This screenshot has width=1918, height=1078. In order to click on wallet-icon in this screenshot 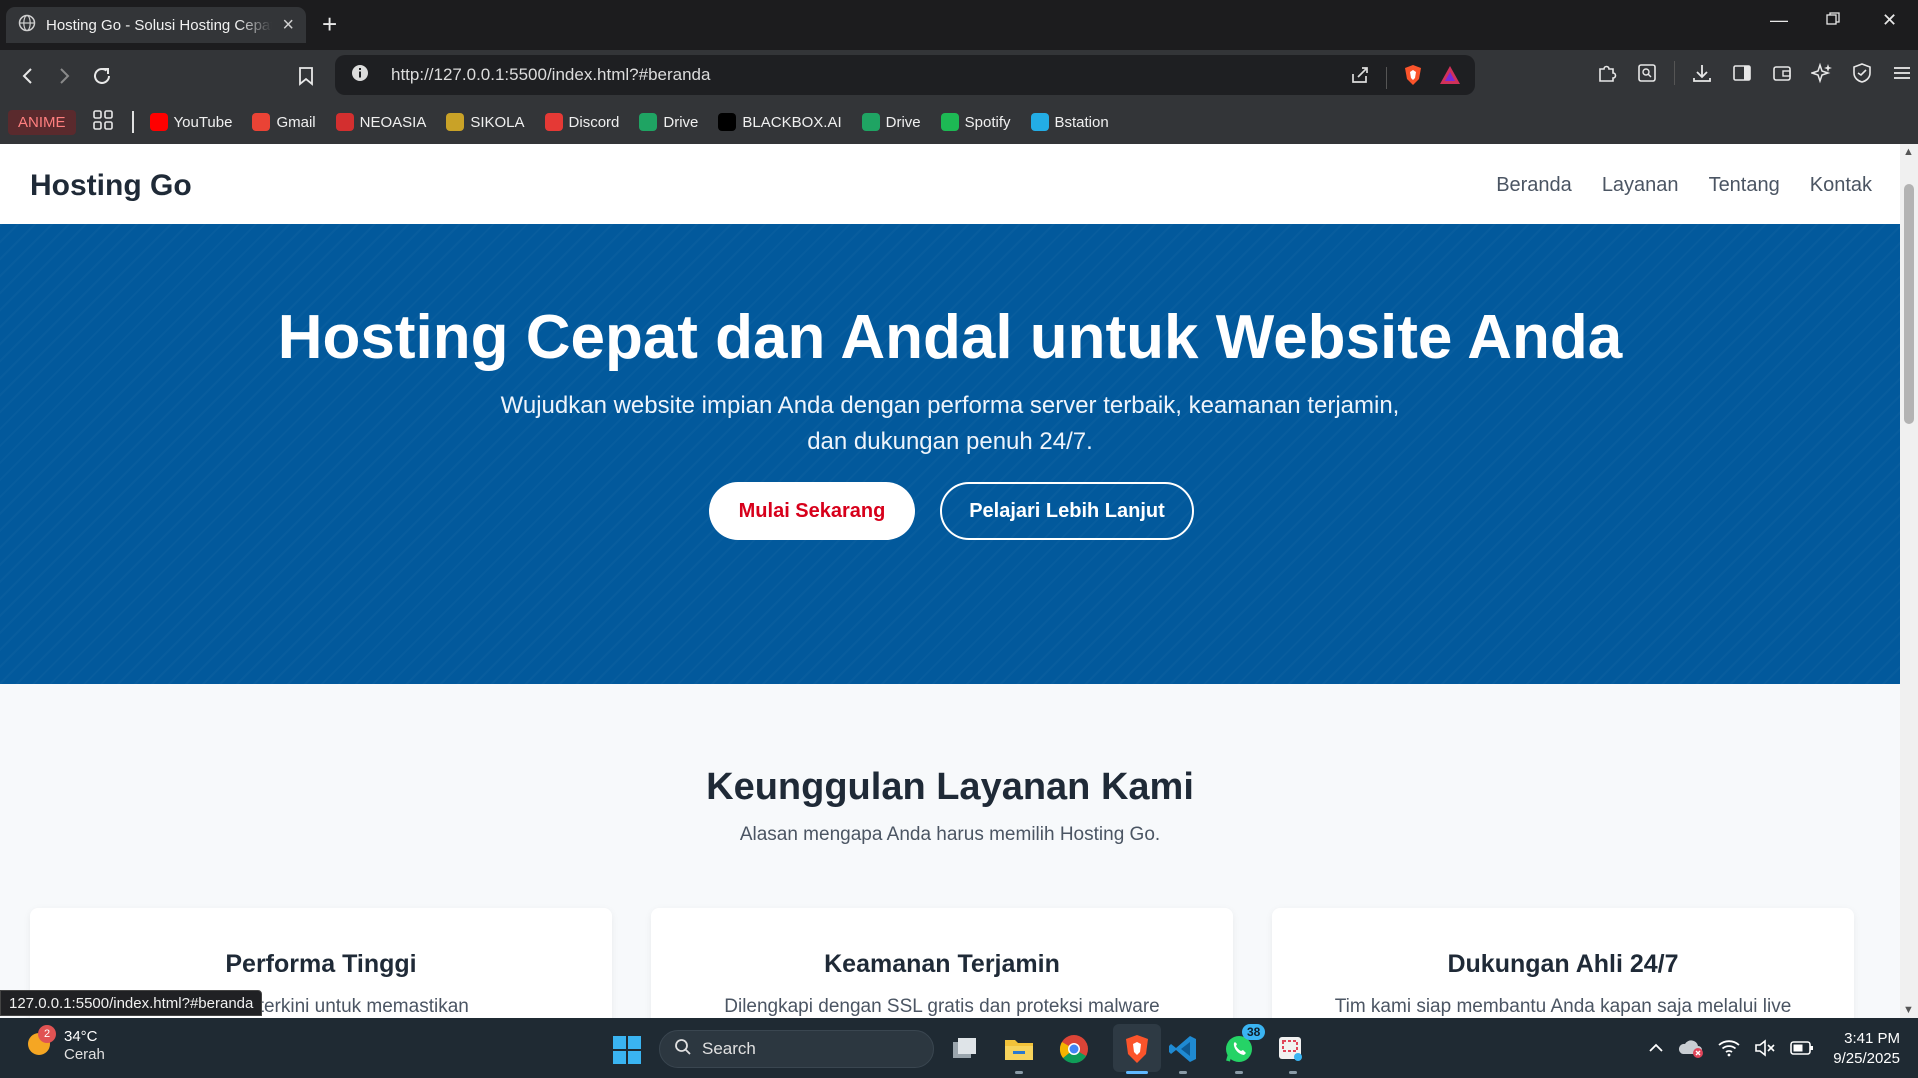, I will do `click(1782, 73)`.